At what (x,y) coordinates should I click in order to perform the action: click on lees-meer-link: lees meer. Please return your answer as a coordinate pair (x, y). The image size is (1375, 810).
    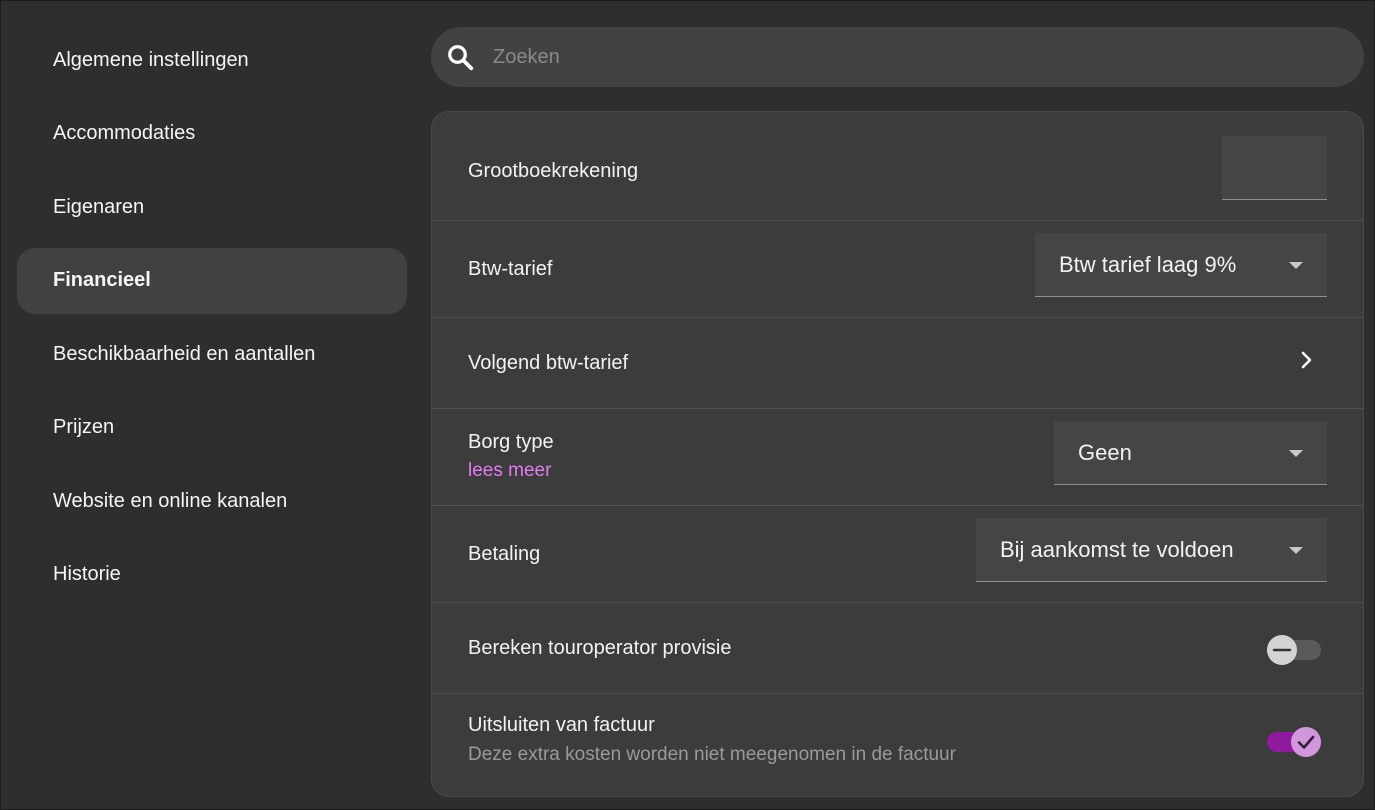
    Looking at the image, I should click on (509, 471).